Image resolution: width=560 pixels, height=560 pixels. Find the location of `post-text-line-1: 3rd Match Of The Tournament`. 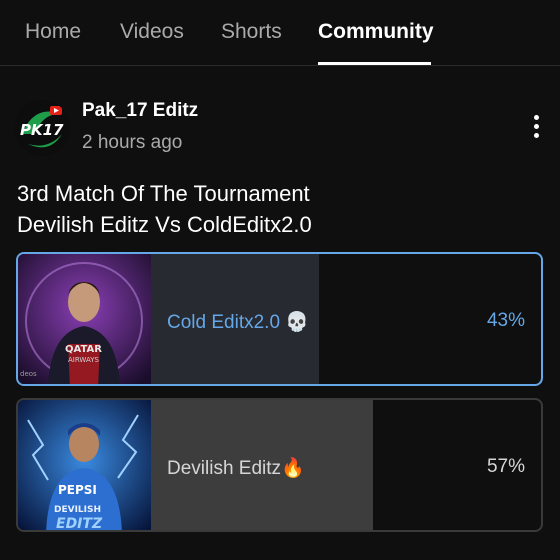

post-text-line-1: 3rd Match Of The Tournament is located at coordinates (163, 193).